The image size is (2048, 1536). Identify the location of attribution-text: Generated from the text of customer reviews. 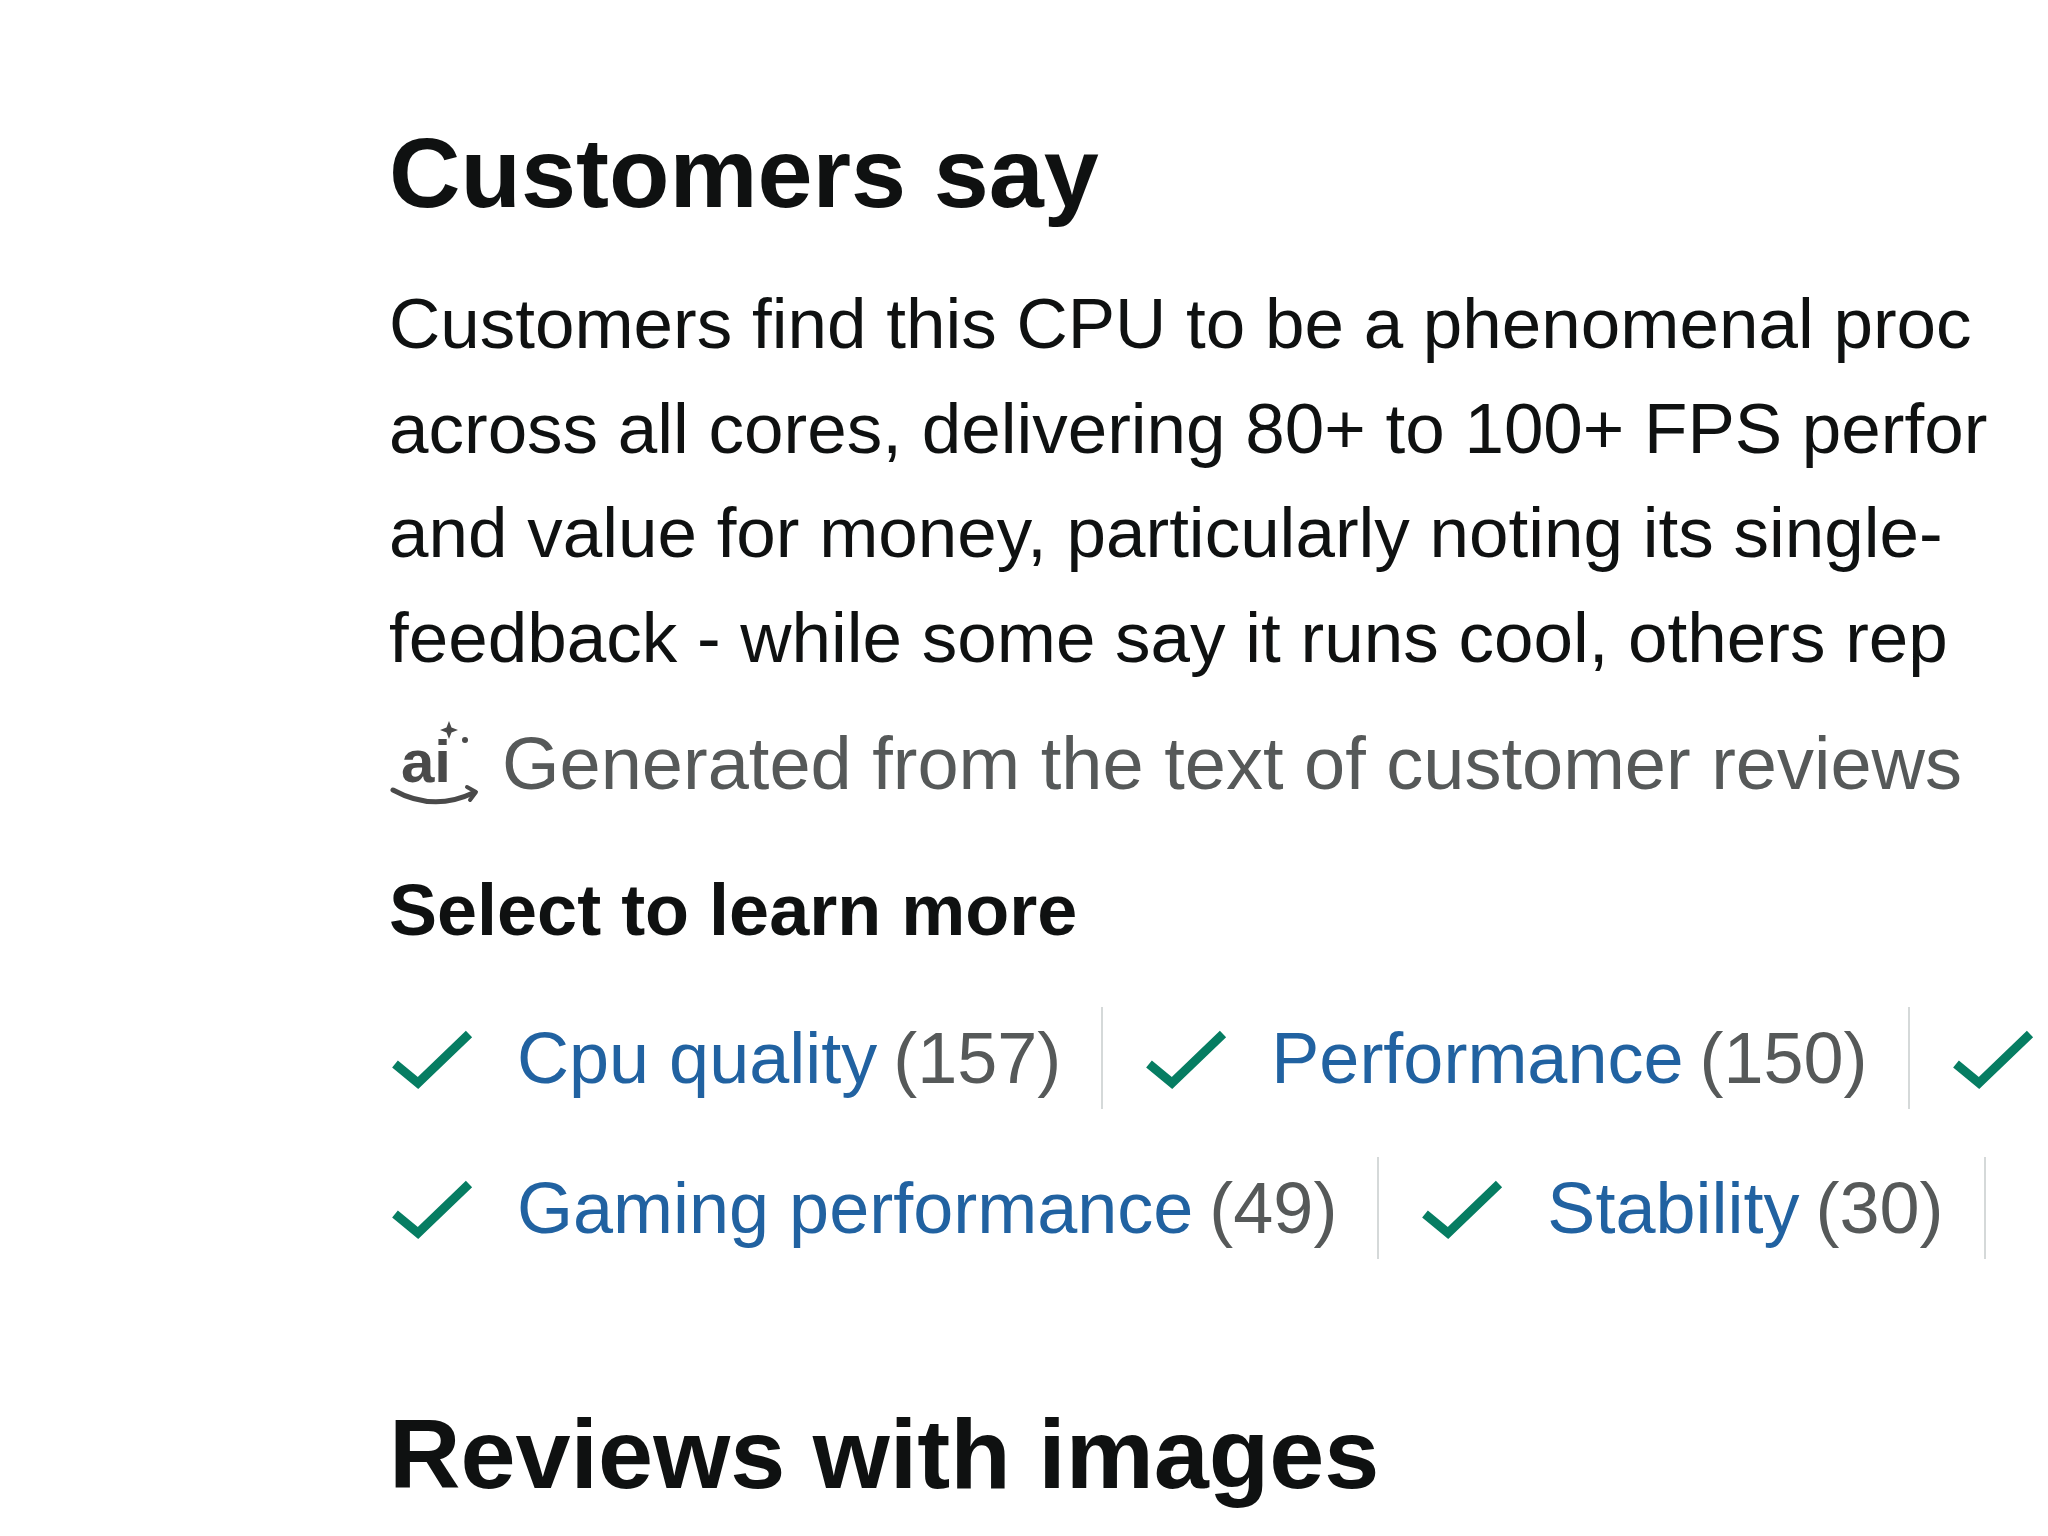
(1232, 764).